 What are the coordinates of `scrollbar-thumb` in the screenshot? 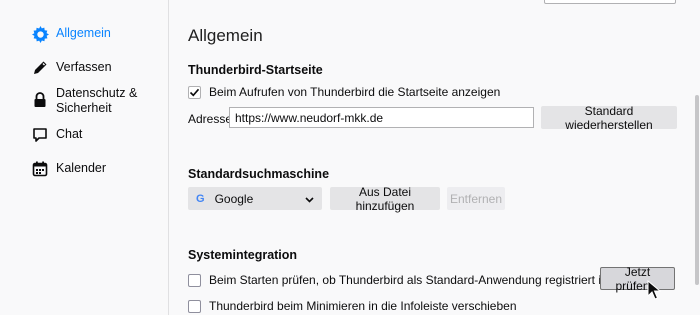 It's located at (697, 190).